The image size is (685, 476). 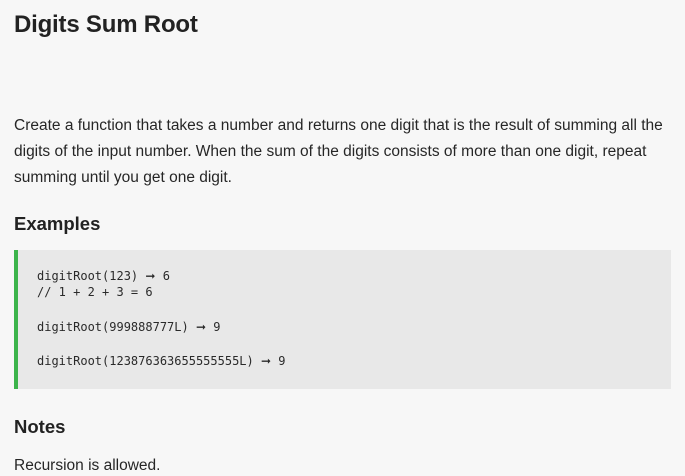 What do you see at coordinates (166, 276) in the screenshot?
I see `code-result: 6` at bounding box center [166, 276].